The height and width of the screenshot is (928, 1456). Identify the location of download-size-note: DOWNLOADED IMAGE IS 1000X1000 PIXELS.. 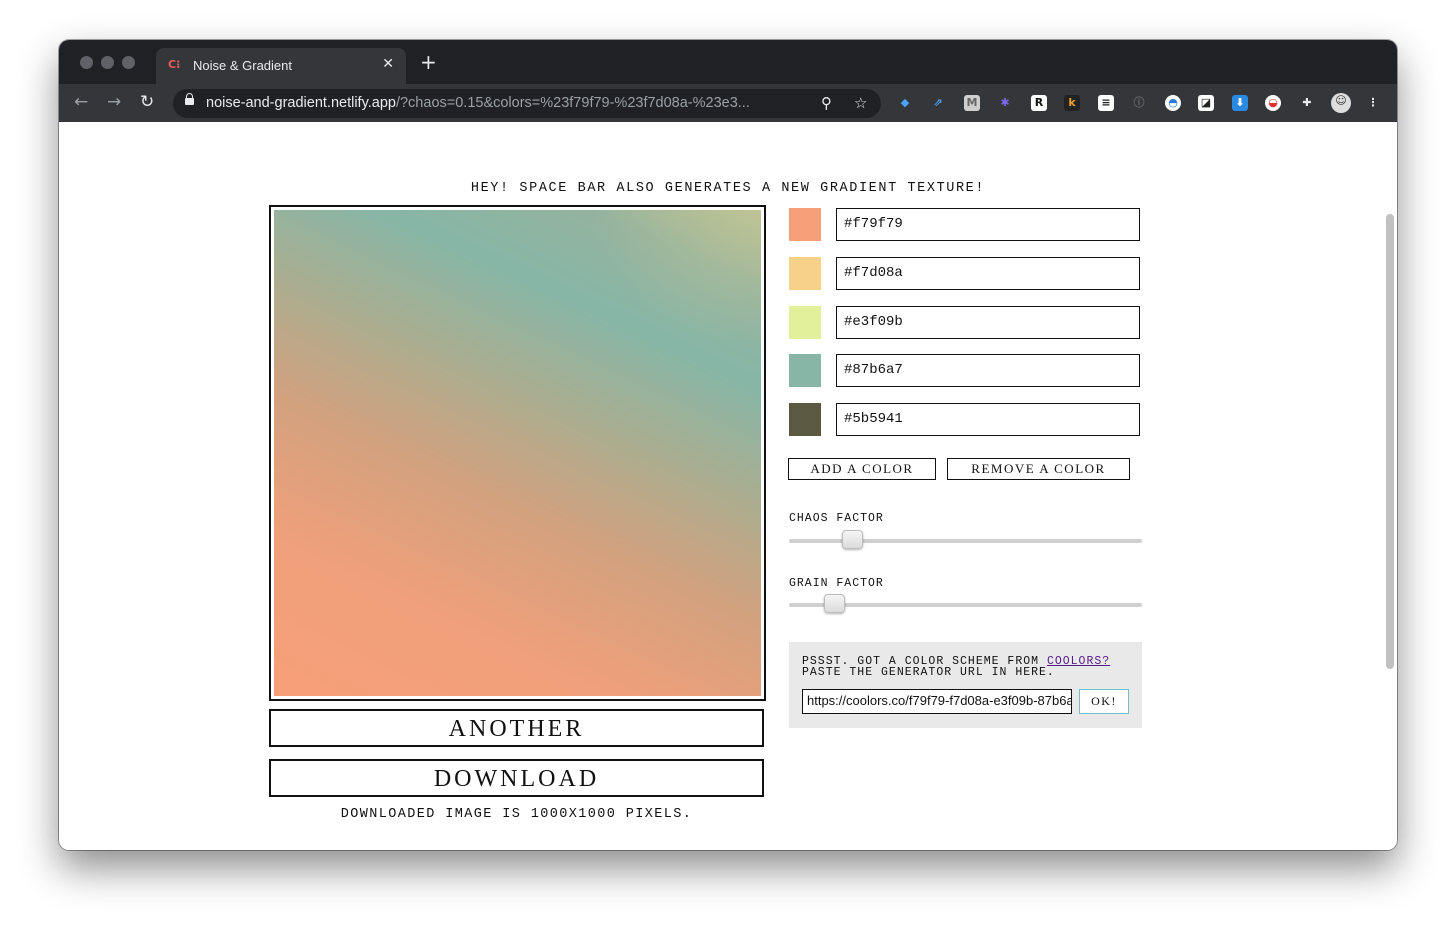
(516, 814).